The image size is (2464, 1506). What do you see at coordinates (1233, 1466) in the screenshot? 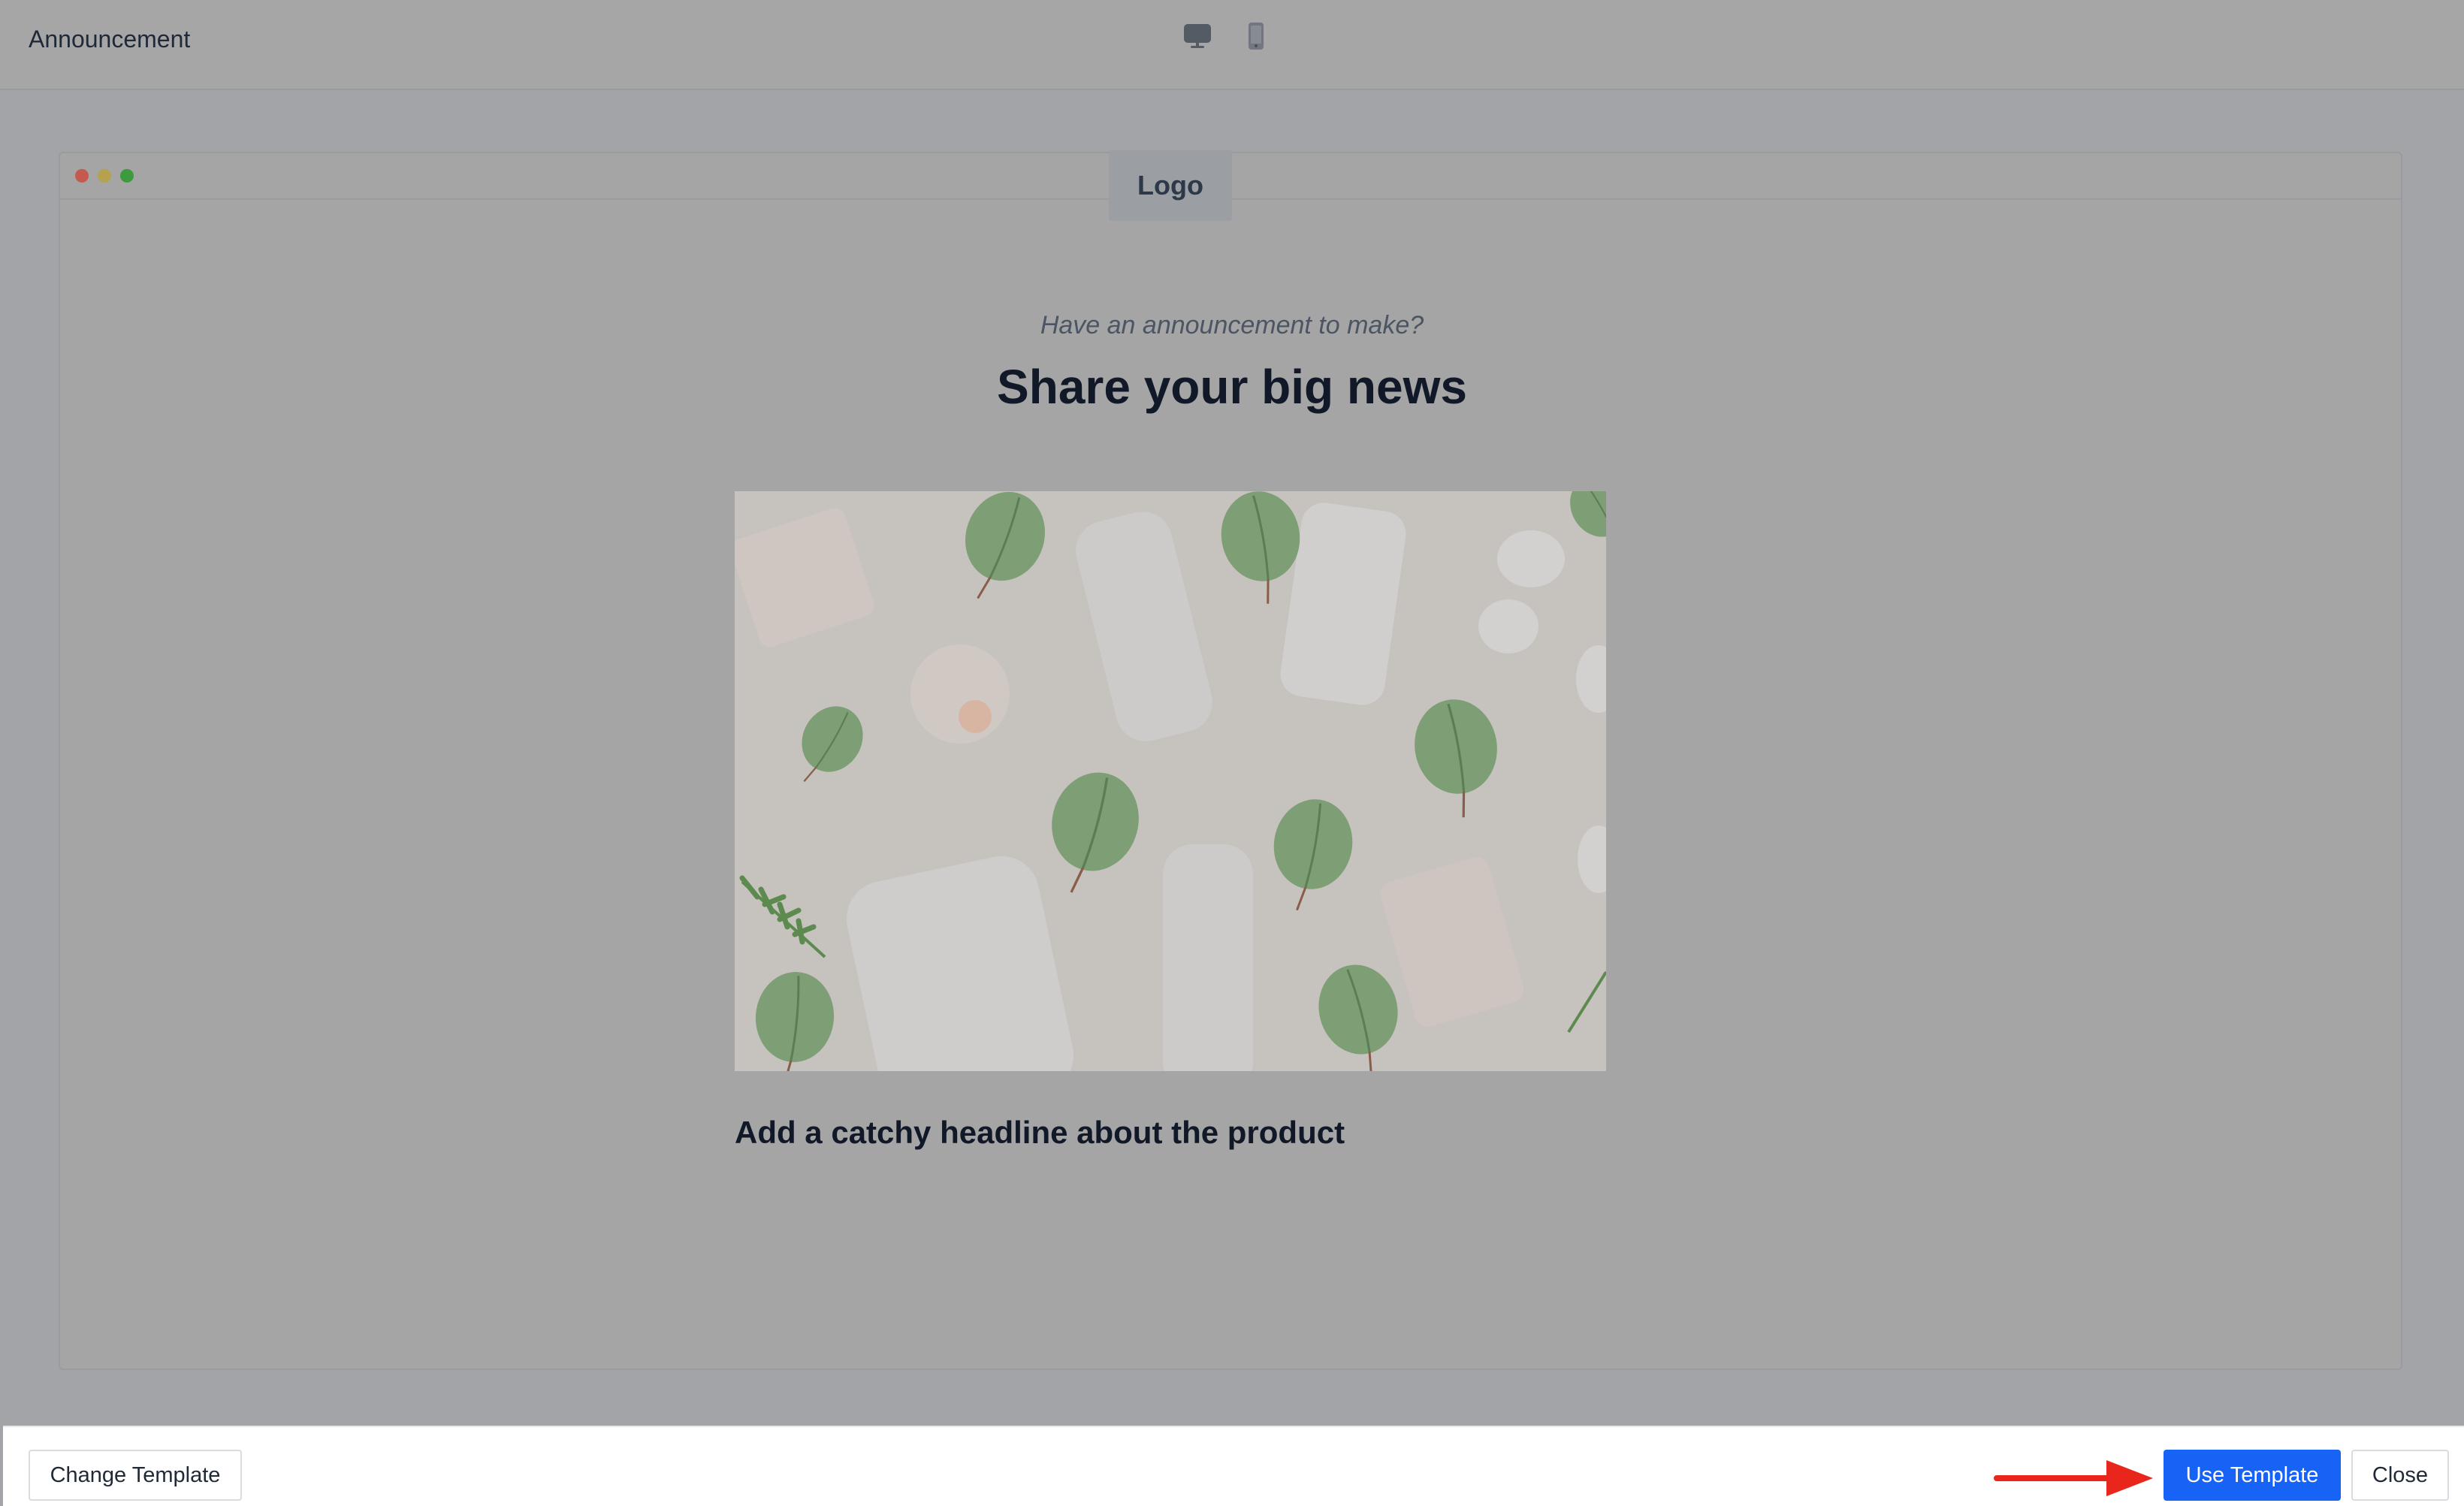
I see `footer-bar: Change Template Use Template Close` at bounding box center [1233, 1466].